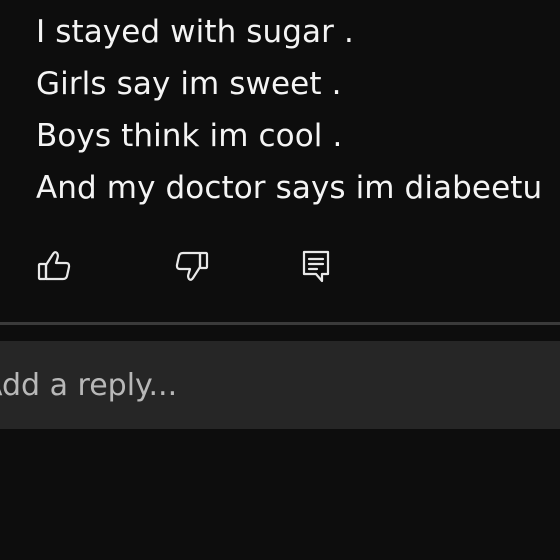 The height and width of the screenshot is (560, 560). Describe the element at coordinates (280, 323) in the screenshot. I see `divider` at that location.